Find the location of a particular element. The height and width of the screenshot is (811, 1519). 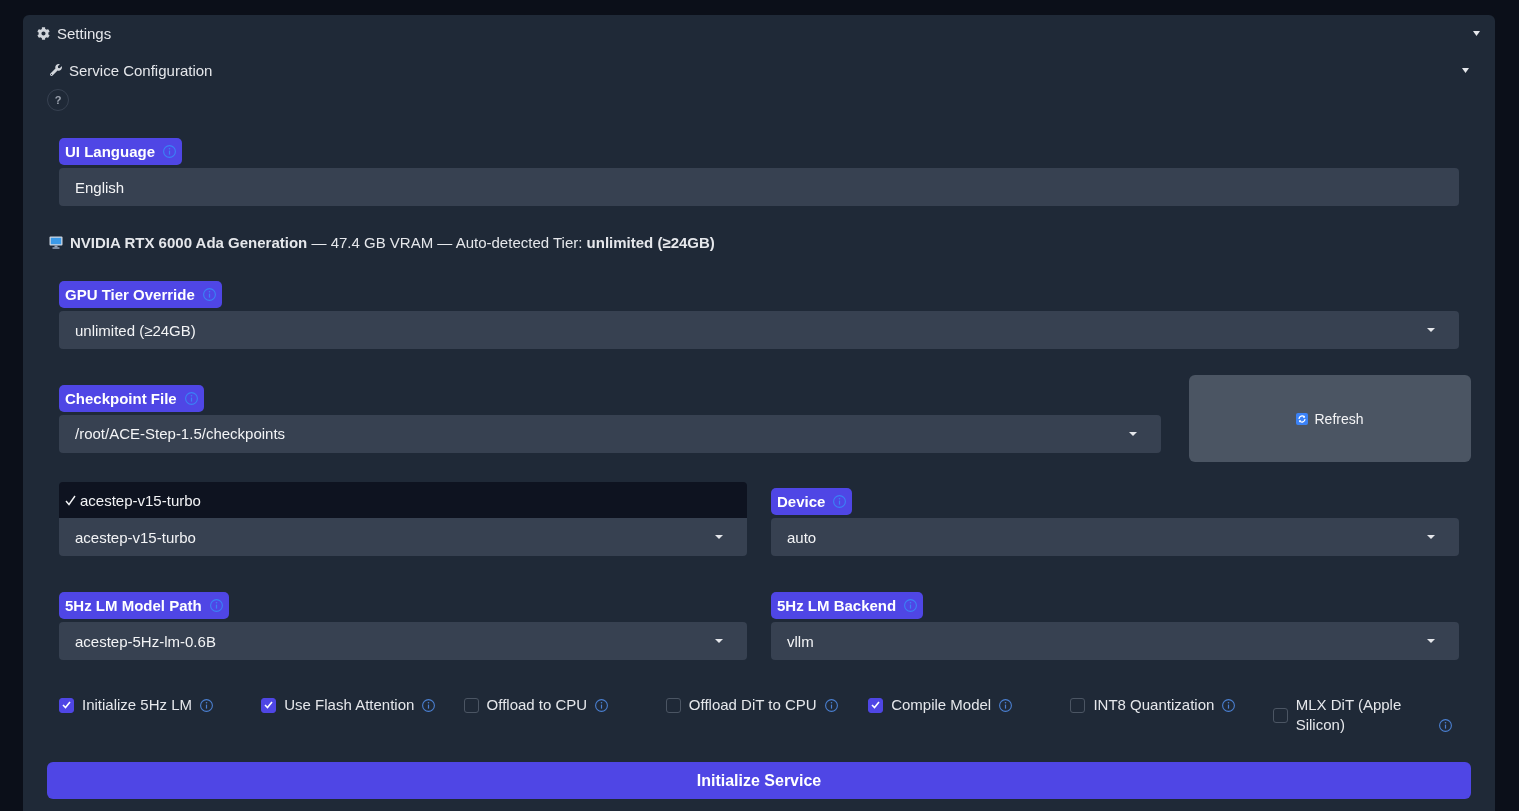

checkbox-label: Offload DiT to CPU is located at coordinates (752, 705).